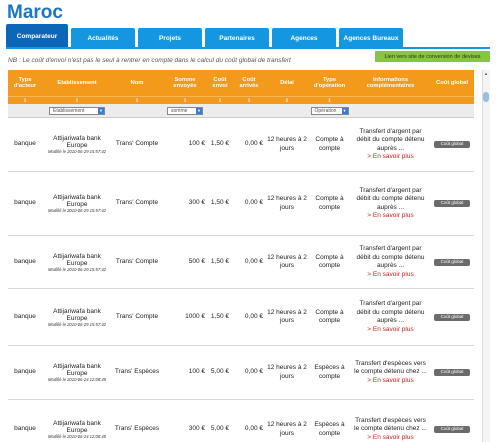 The width and height of the screenshot is (500, 442). I want to click on header-cout-arrivee: Coût arrivée, so click(249, 83).